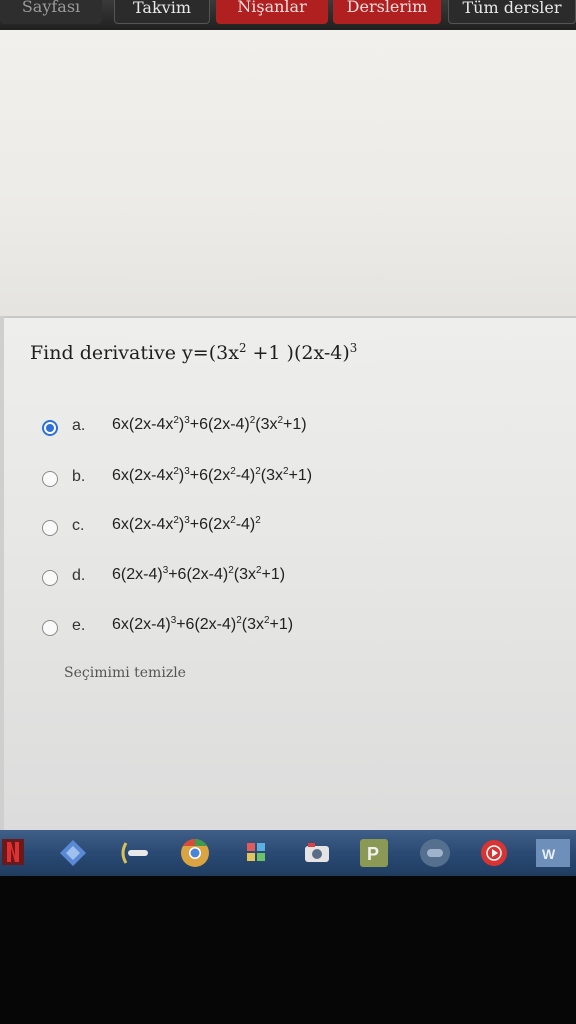 The height and width of the screenshot is (1024, 576). What do you see at coordinates (137, 574) in the screenshot?
I see `formula-part: 6(2x-4)` at bounding box center [137, 574].